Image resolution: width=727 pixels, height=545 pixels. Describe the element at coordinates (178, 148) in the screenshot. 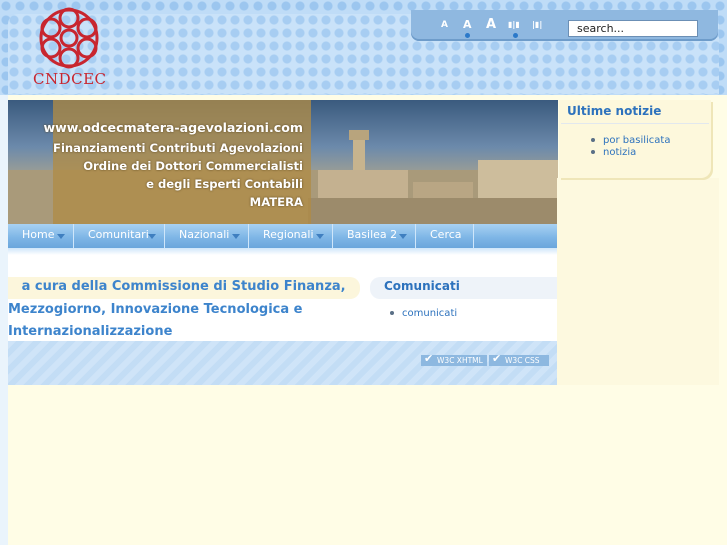

I see `banner-line-2: Finanziamenti Contributi Agevolazioni` at that location.